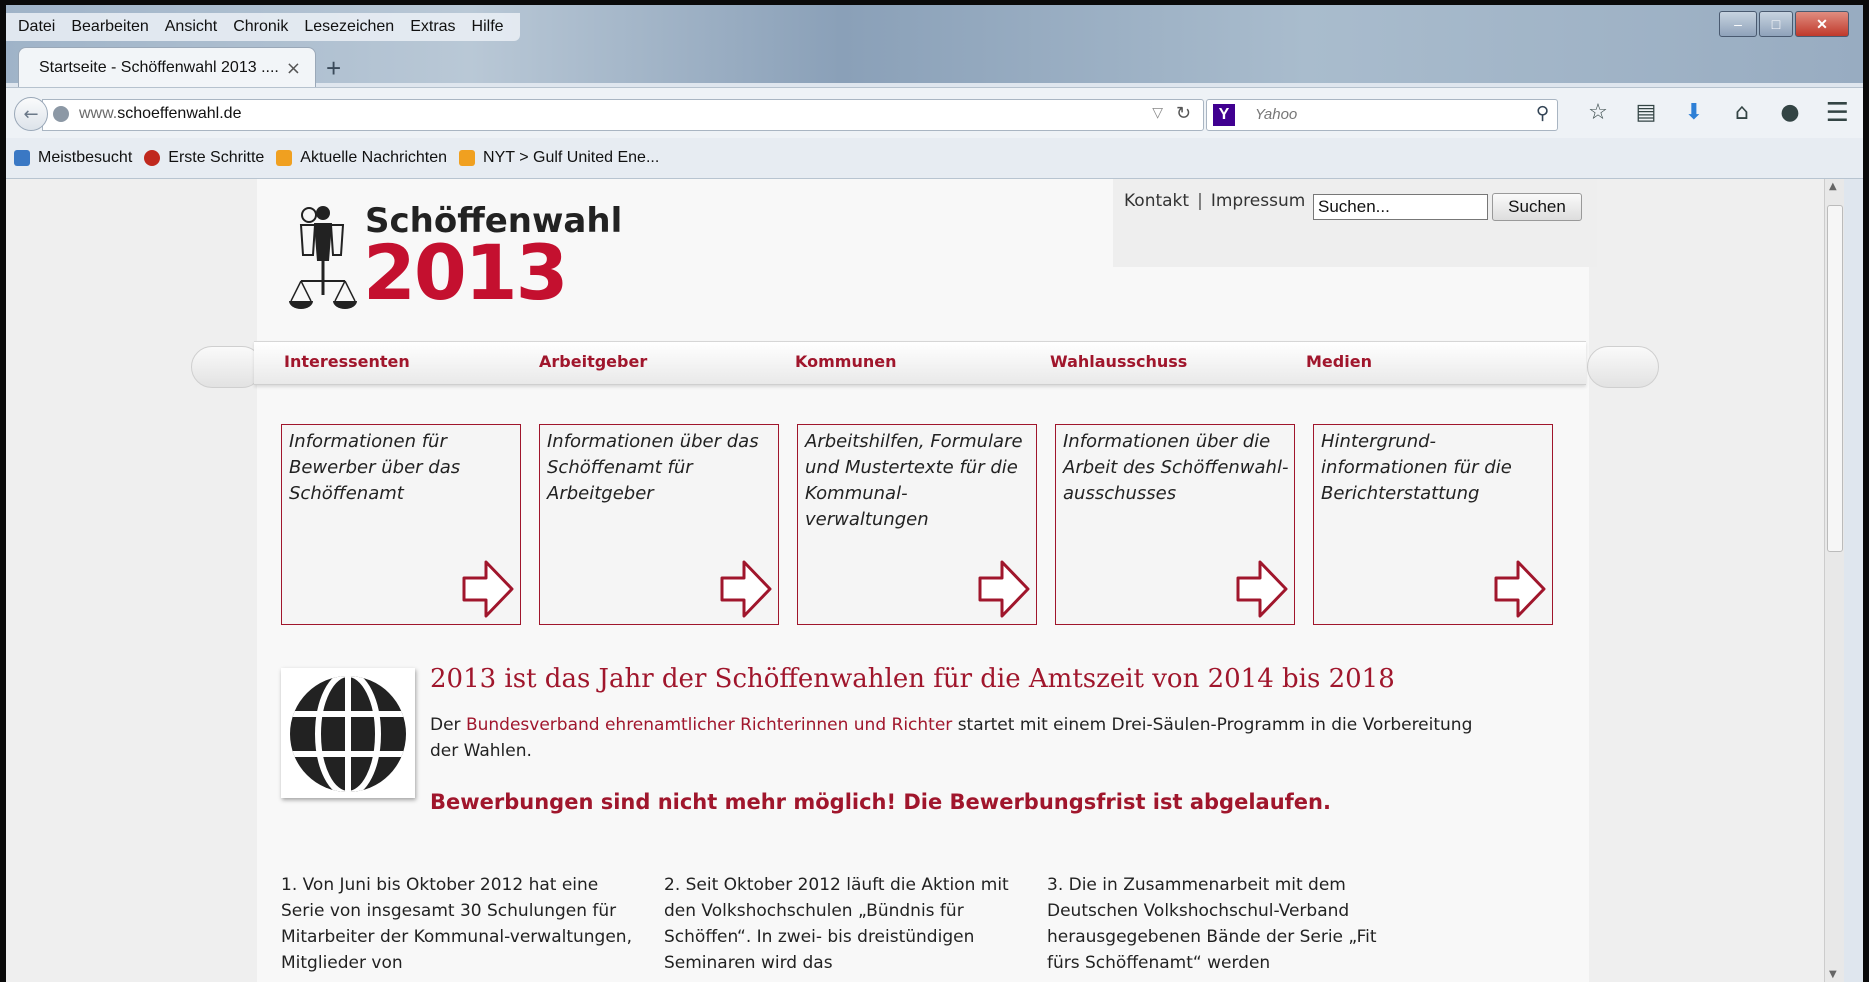 The height and width of the screenshot is (982, 1869). I want to click on bookmark-label: Meistbesucht, so click(85, 157).